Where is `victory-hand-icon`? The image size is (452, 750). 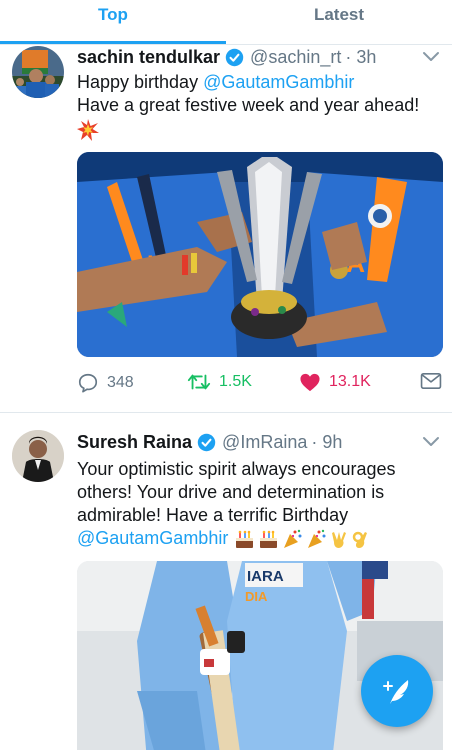
victory-hand-icon is located at coordinates (339, 539).